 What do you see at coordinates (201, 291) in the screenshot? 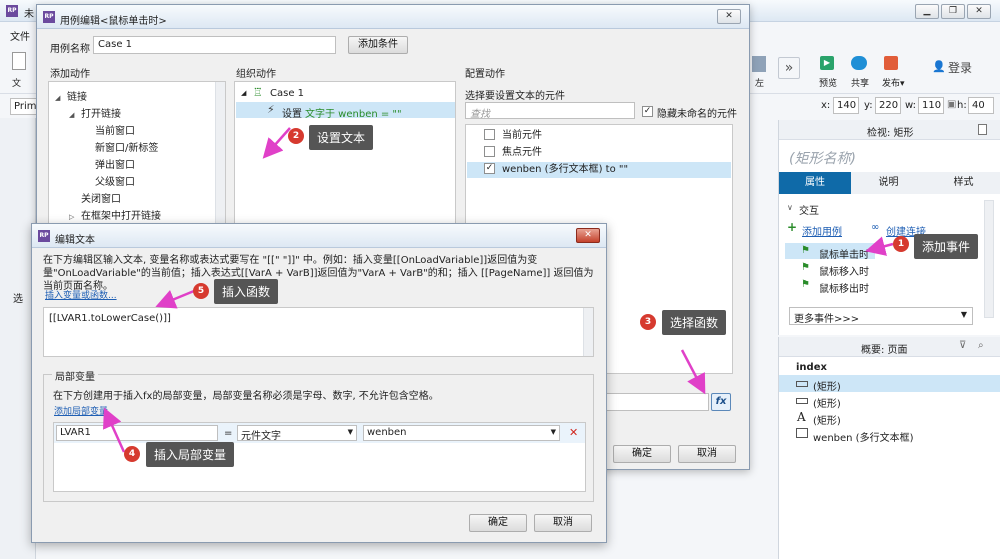
I see `annotation-5-number: 5` at bounding box center [201, 291].